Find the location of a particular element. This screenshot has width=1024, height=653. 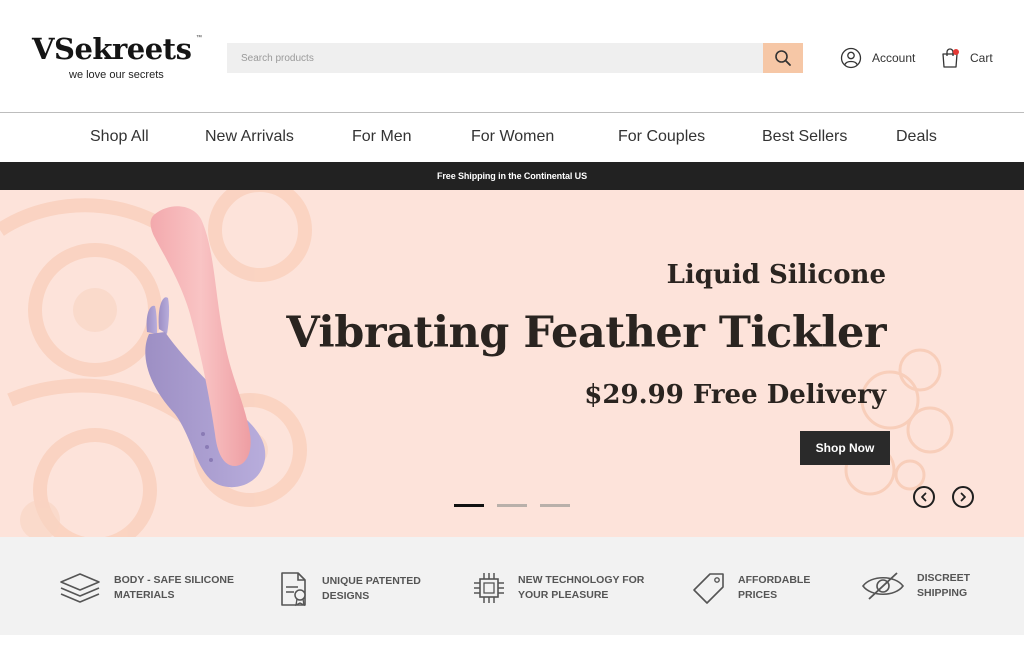

feature-text: NEW TECHNOLOGY FOR YOUR PLEASURE is located at coordinates (581, 587).